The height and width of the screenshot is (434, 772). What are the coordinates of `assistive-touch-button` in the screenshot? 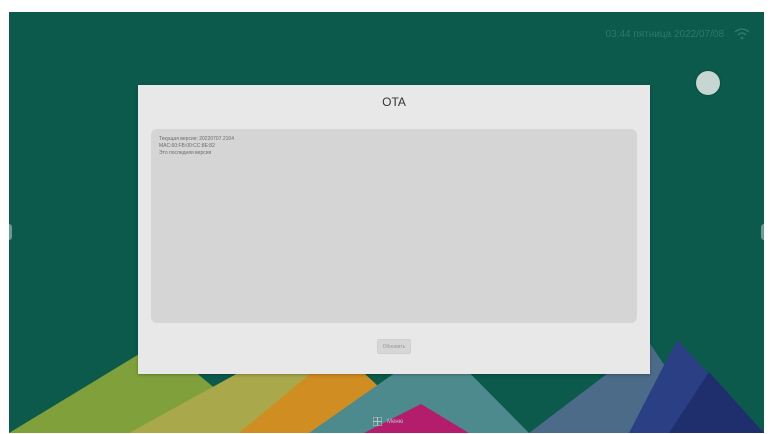 It's located at (708, 83).